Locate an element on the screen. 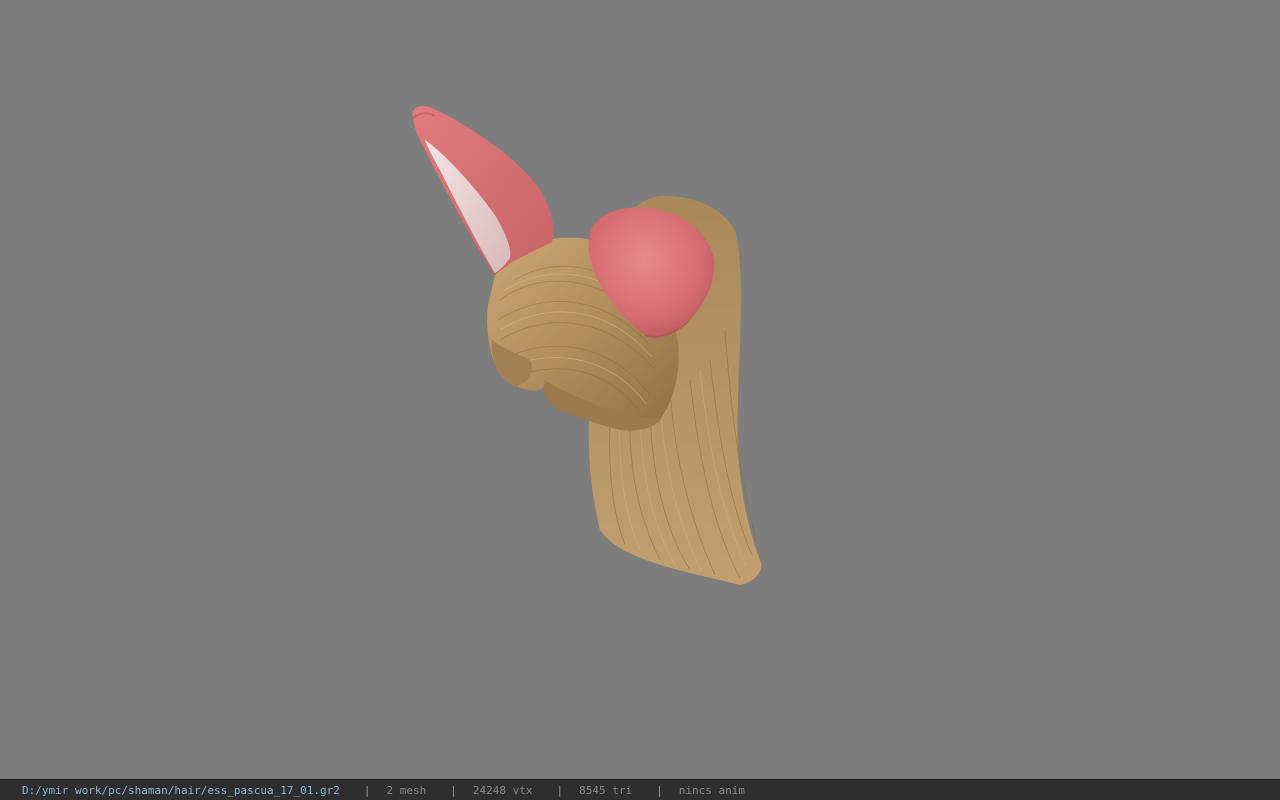  mesh-count-label: 2 mesh is located at coordinates (406, 790).